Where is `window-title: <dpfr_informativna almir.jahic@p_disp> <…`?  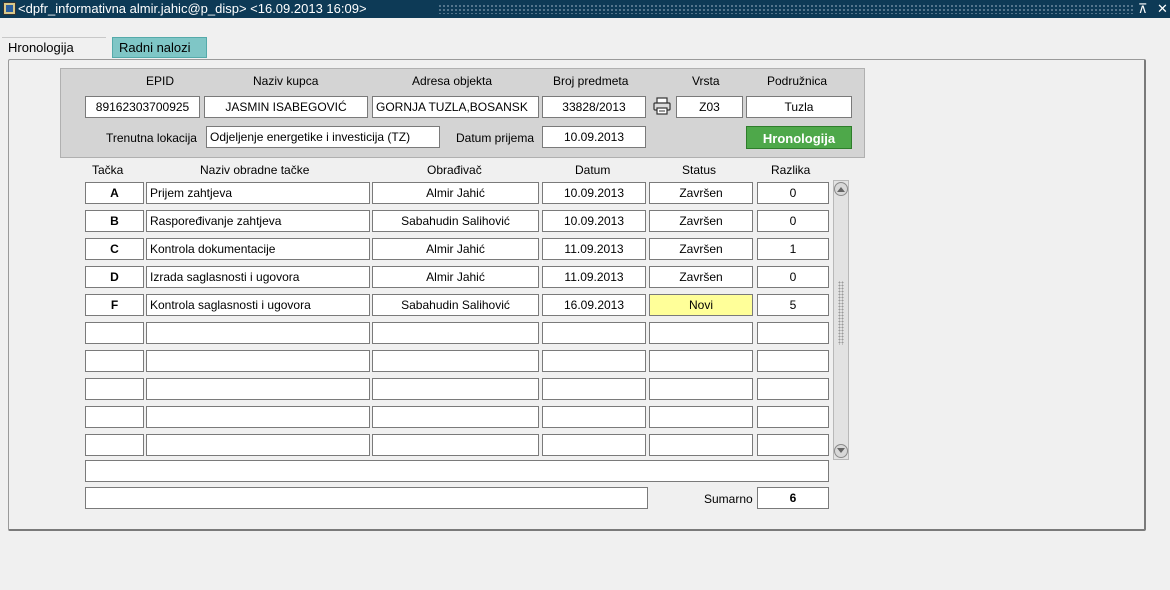 window-title: <dpfr_informativna almir.jahic@p_disp> <… is located at coordinates (192, 8).